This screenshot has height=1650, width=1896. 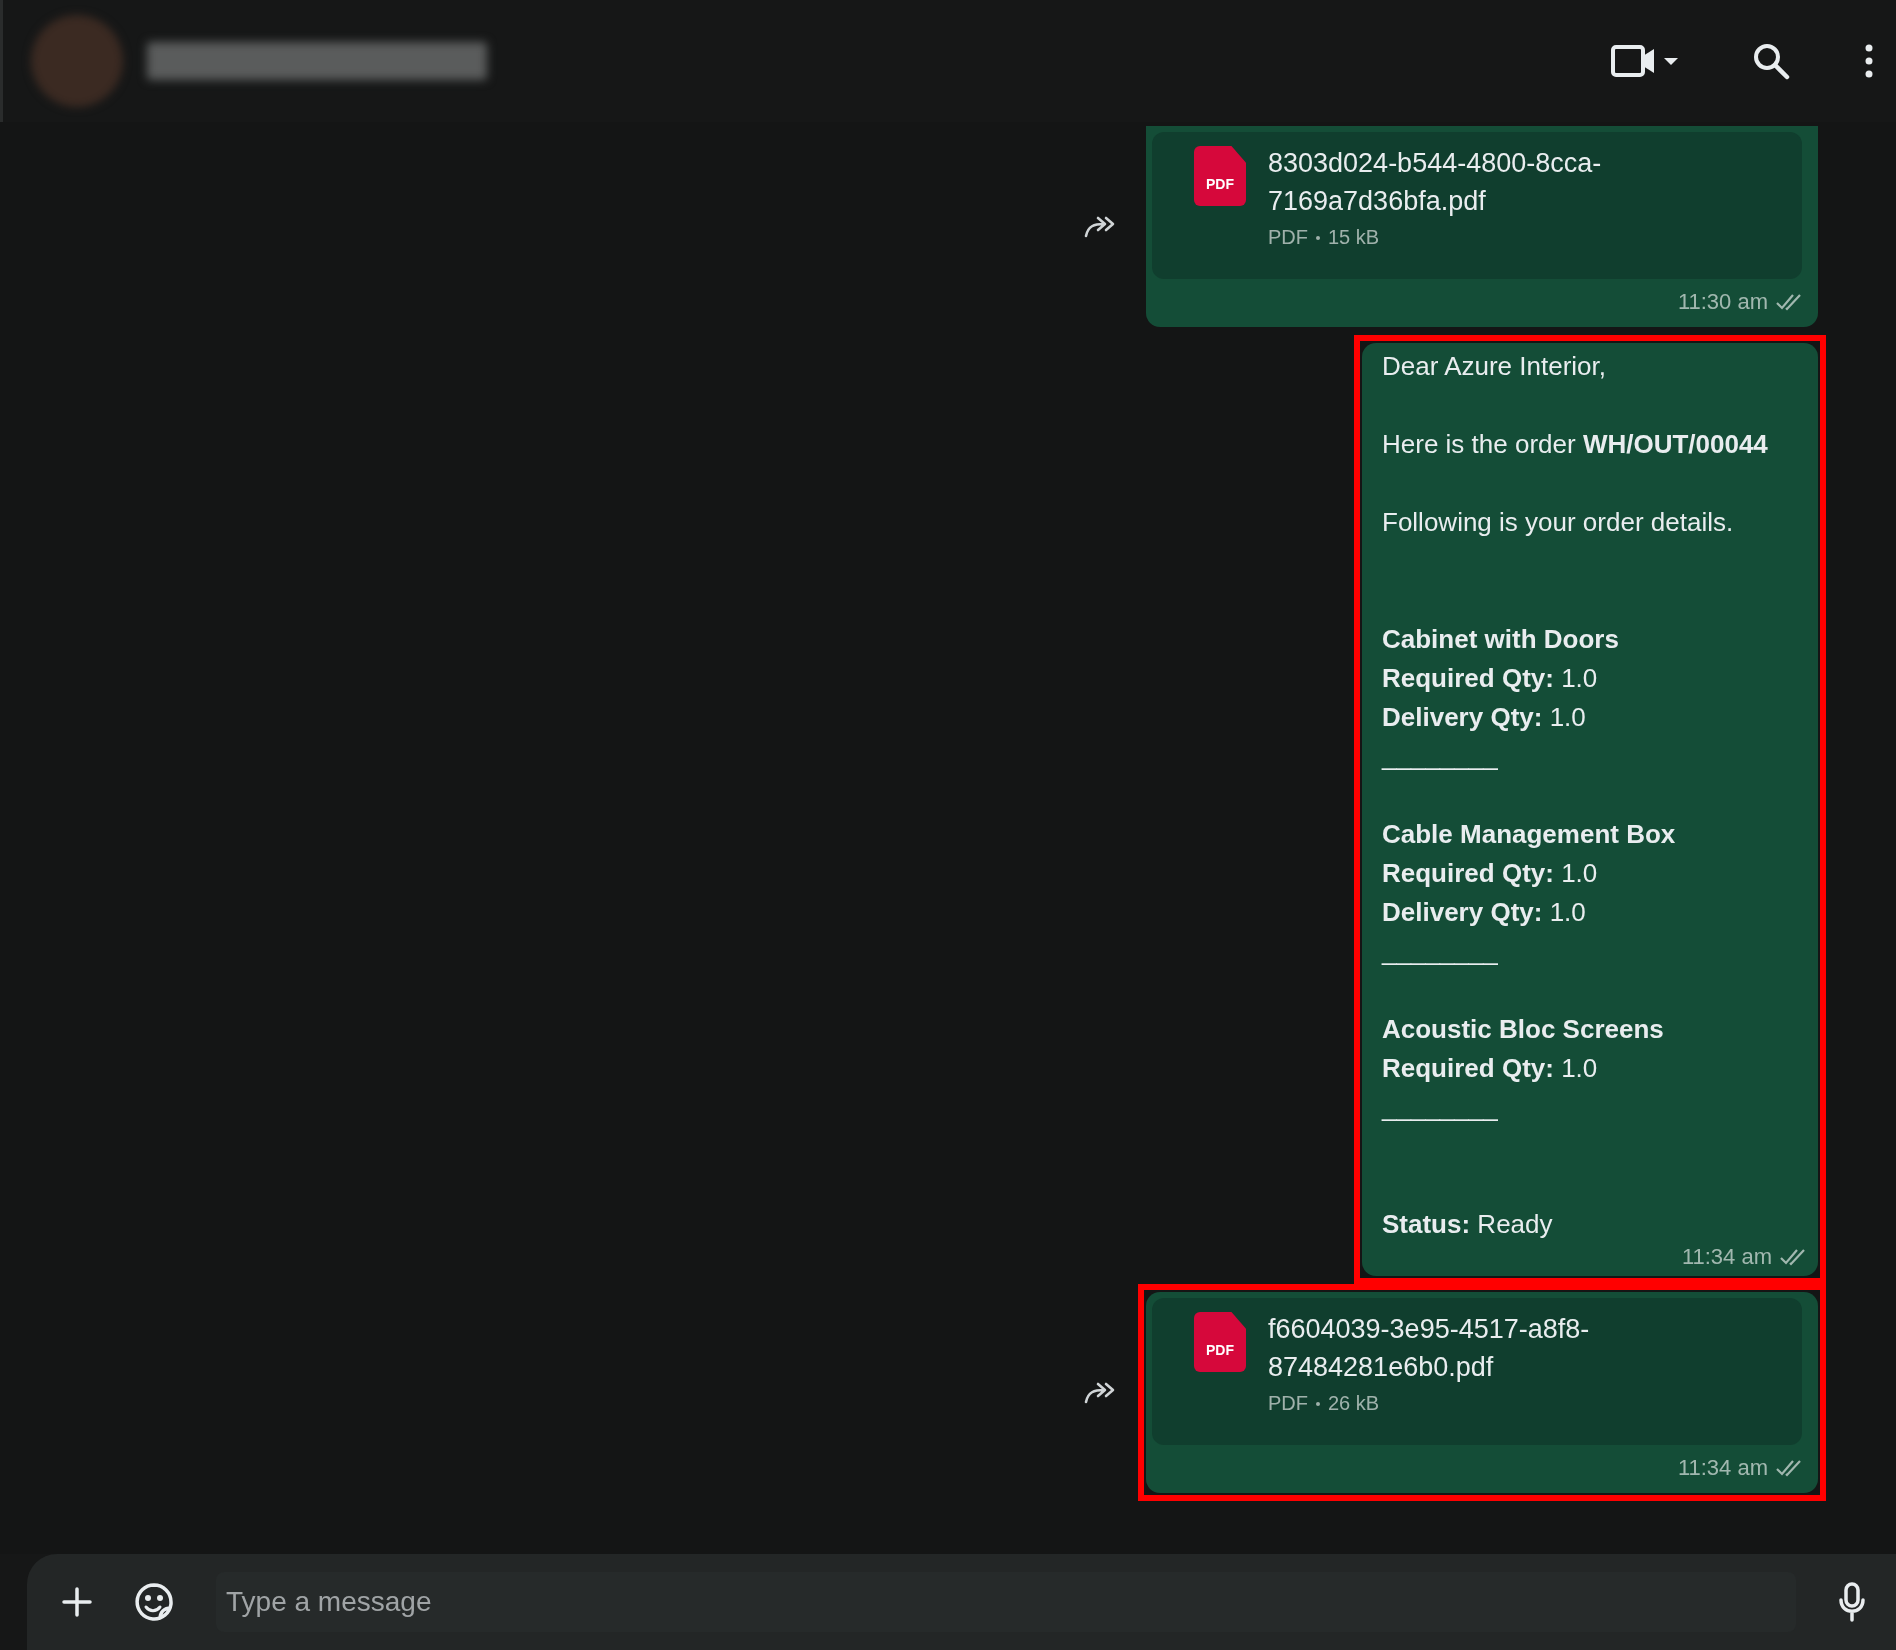 I want to click on document-card: PDF f6604039-3e95-4517-a8f8-87484281e6b0.pdf PDF 26 kB, so click(x=1477, y=1371).